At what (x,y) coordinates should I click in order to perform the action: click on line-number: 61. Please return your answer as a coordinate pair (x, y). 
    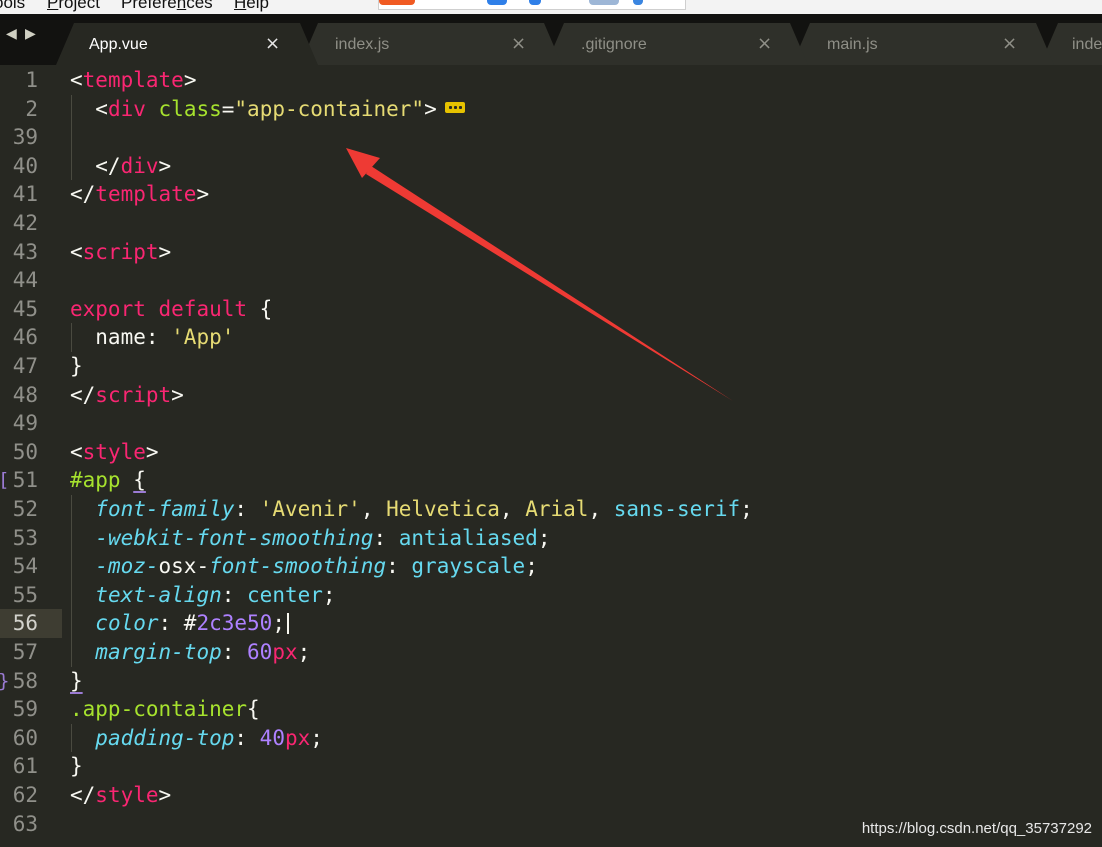
    Looking at the image, I should click on (25, 766).